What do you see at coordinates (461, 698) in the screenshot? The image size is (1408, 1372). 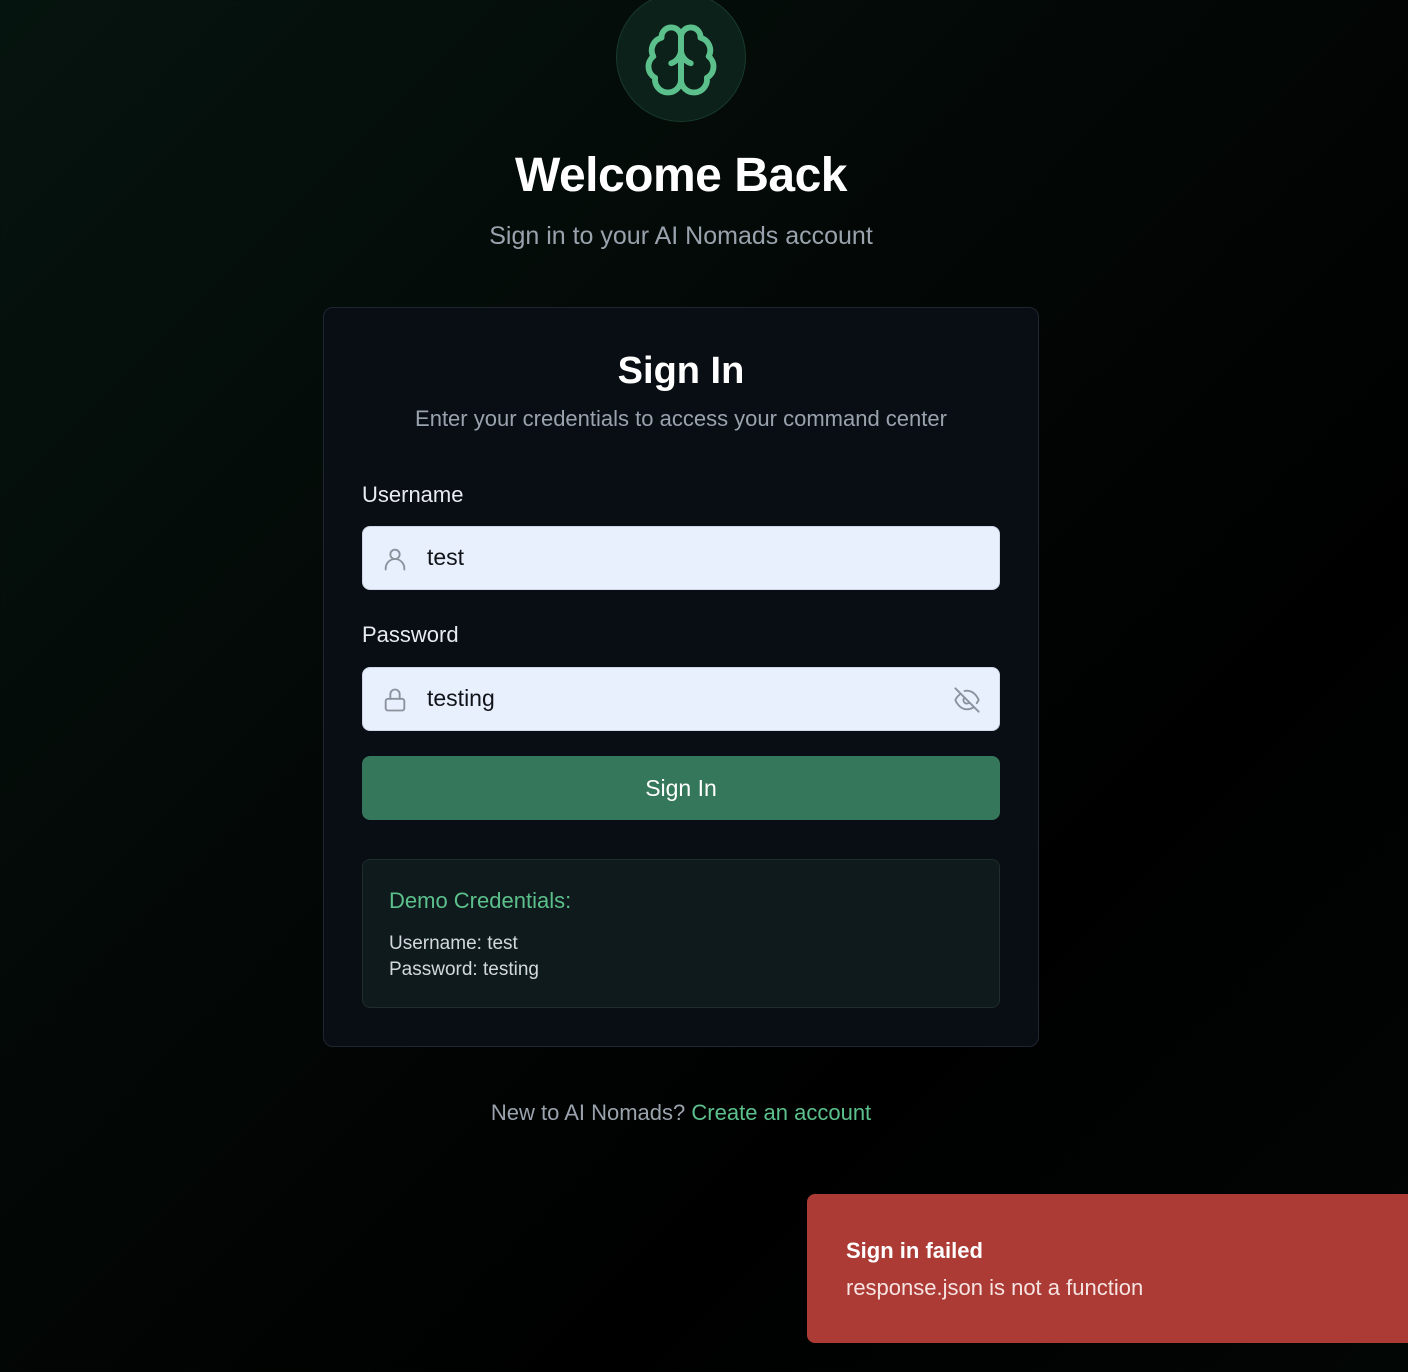 I see `password-value: testing` at bounding box center [461, 698].